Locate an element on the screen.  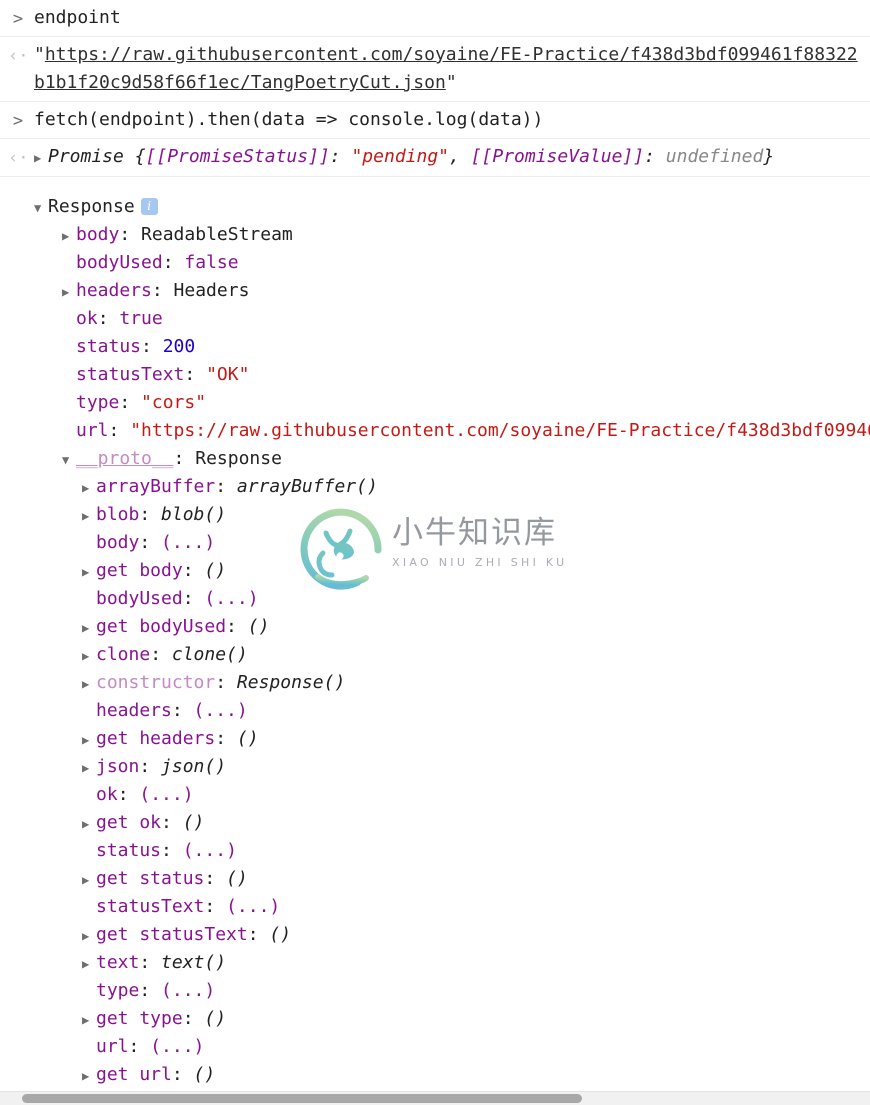
response-property-row: ▶body: (...) is located at coordinates (435, 543).